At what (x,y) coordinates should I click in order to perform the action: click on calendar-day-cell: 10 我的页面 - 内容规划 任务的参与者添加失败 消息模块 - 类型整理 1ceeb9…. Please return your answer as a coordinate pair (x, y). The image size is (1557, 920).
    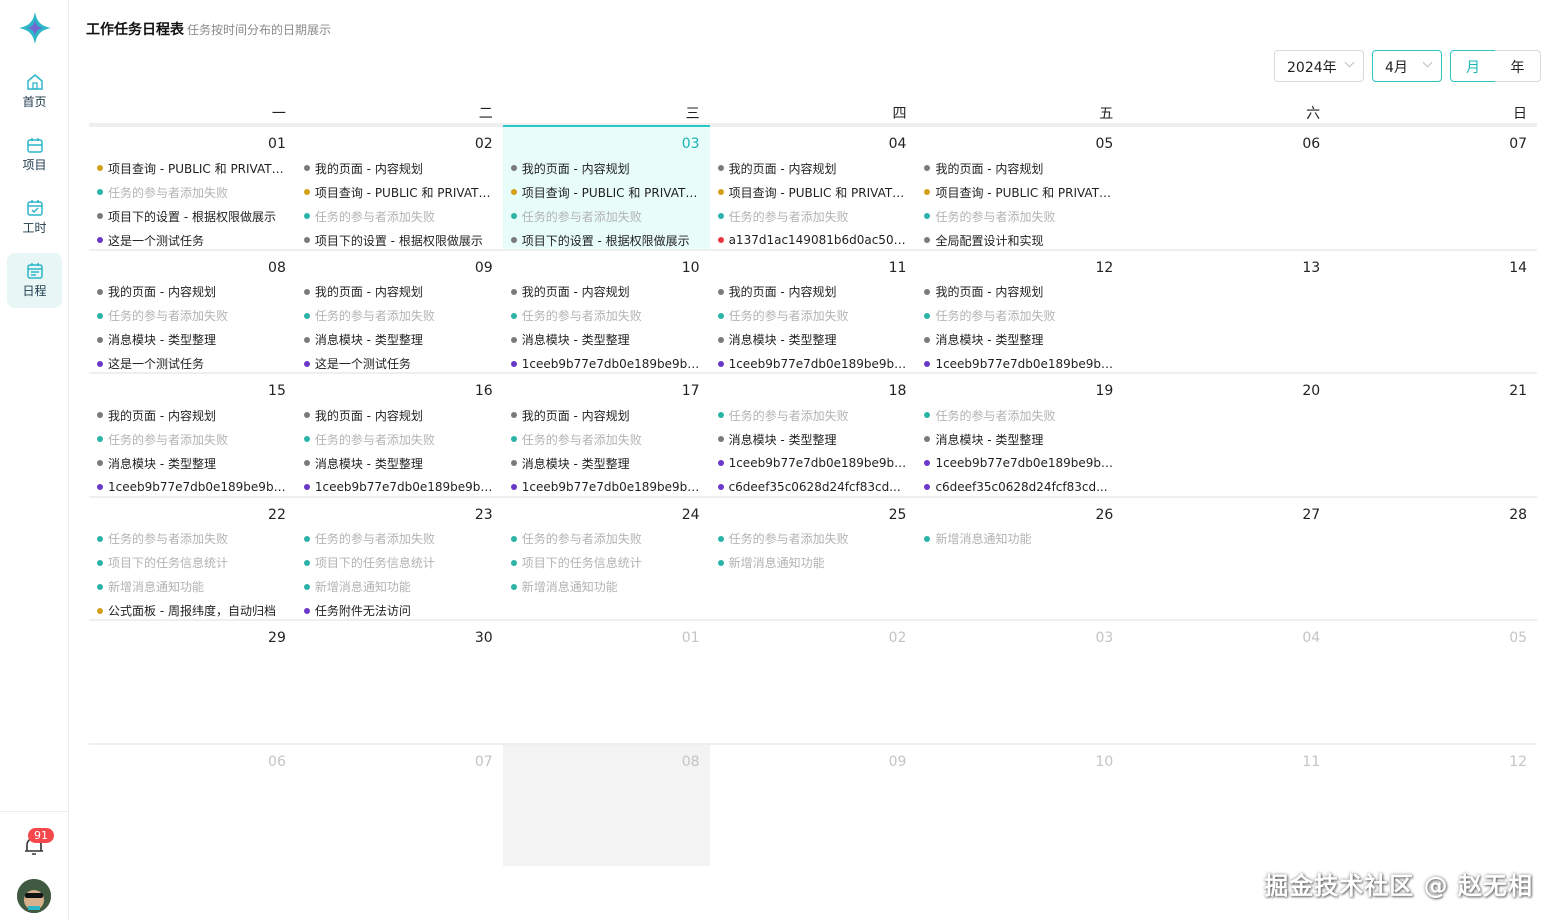
    Looking at the image, I should click on (606, 310).